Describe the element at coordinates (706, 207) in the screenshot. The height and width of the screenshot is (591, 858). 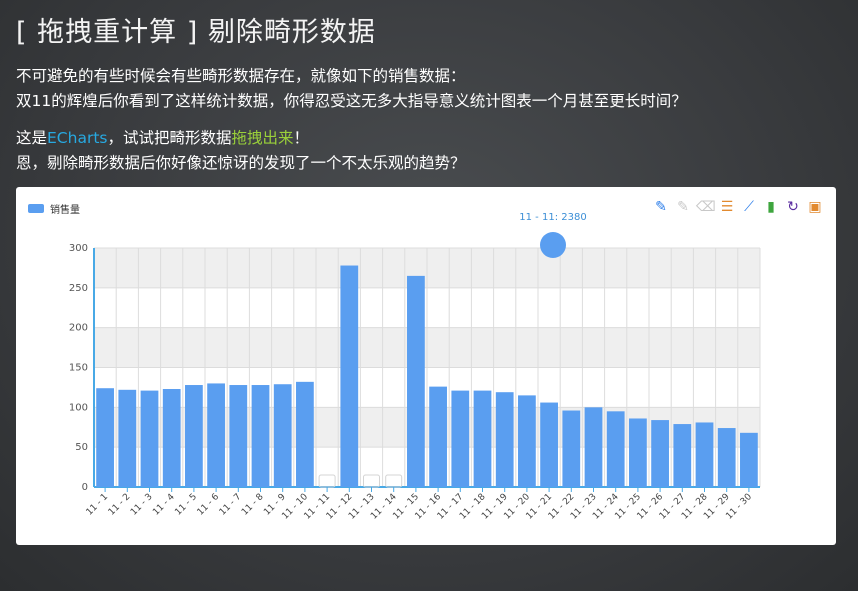
I see `mark-clear-icon: ⌫` at that location.